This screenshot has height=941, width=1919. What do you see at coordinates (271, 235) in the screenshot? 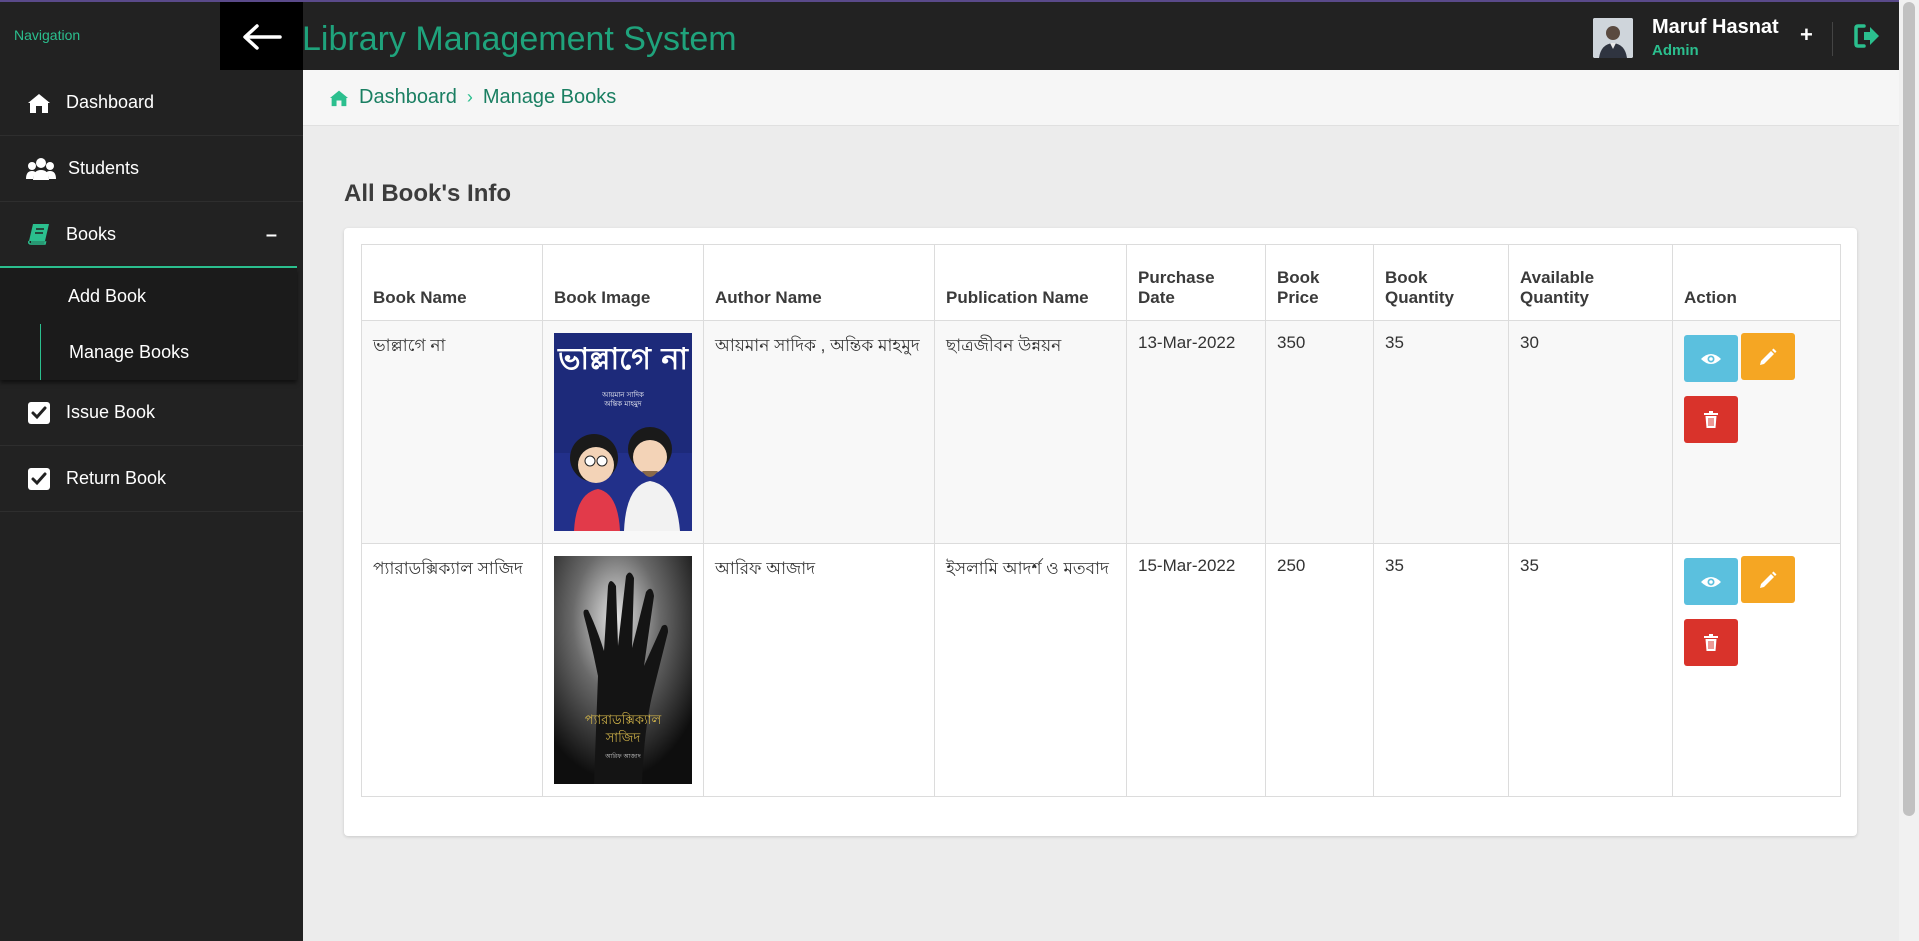
I see `collapse-toggle: –` at bounding box center [271, 235].